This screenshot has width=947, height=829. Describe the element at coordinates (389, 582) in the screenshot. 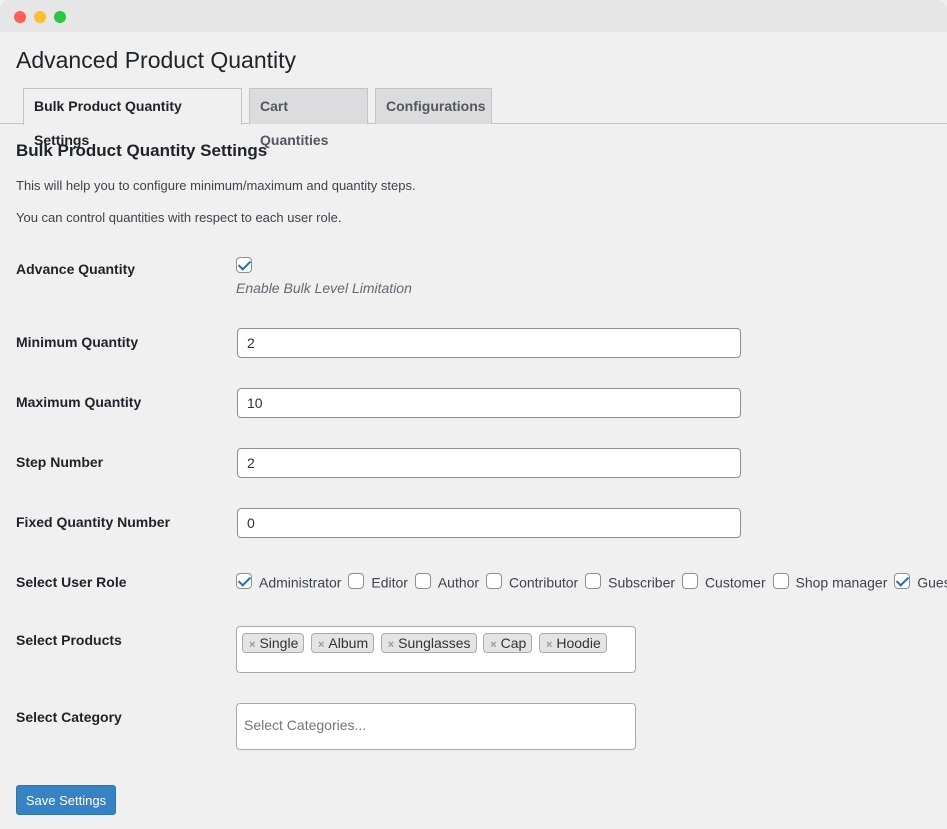

I see `role-label-editor: Editor` at that location.